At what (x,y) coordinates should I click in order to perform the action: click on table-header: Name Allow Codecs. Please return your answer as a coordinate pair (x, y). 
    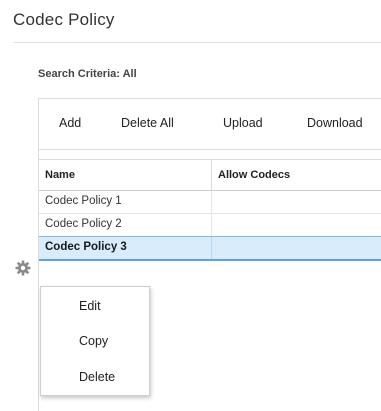
    Looking at the image, I should click on (210, 175).